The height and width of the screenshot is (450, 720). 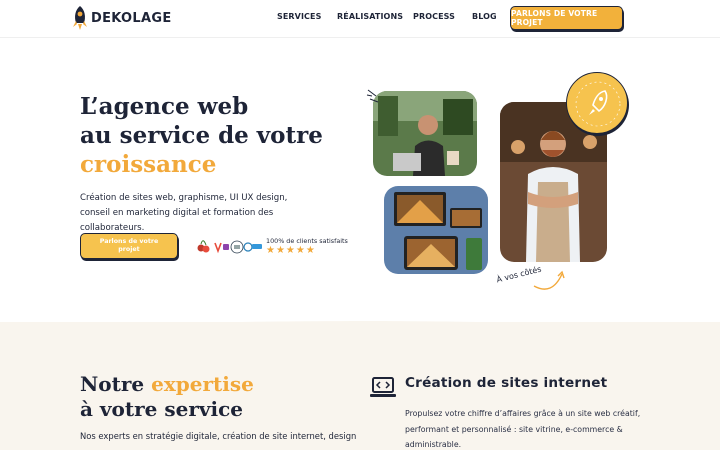 I want to click on expertise-title-prefix: Notre, so click(x=116, y=384).